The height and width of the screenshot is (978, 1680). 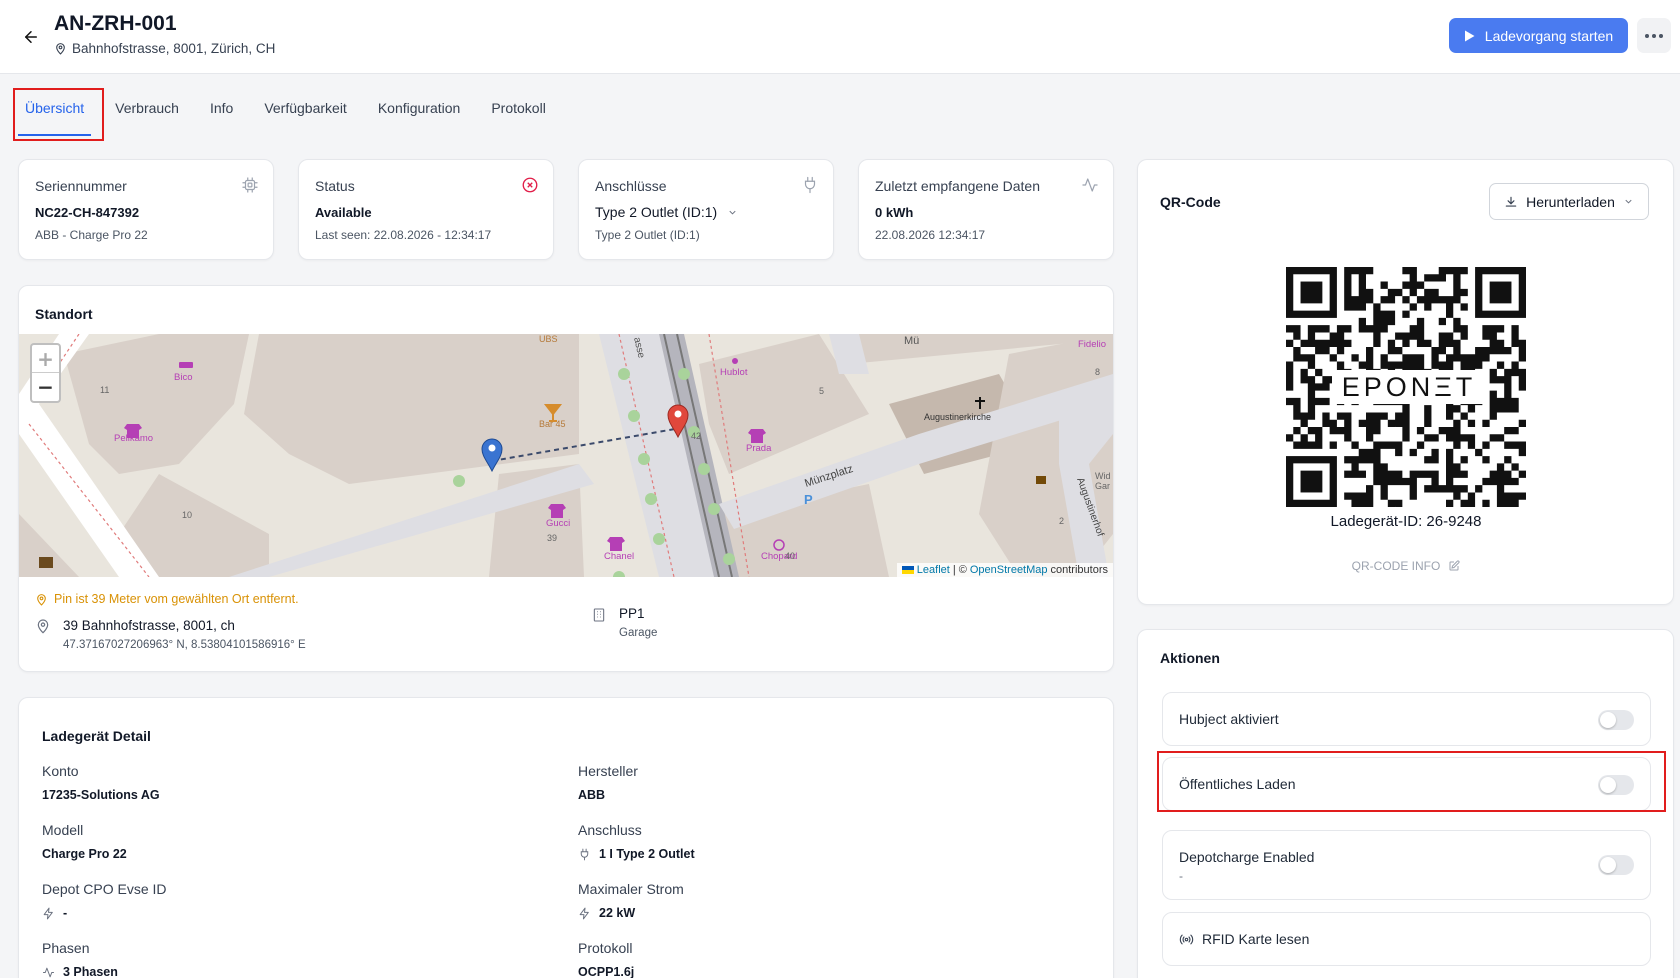 What do you see at coordinates (1090, 185) in the screenshot?
I see `activity-icon` at bounding box center [1090, 185].